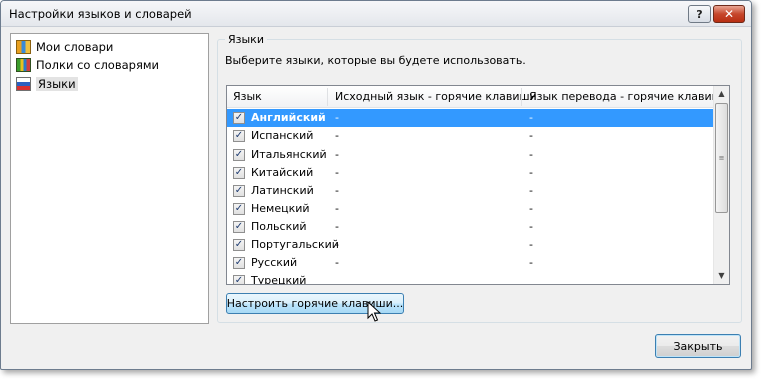  What do you see at coordinates (433, 97) in the screenshot?
I see `column-header-source-hotkeys: Исходный язык - горячие клавиши` at bounding box center [433, 97].